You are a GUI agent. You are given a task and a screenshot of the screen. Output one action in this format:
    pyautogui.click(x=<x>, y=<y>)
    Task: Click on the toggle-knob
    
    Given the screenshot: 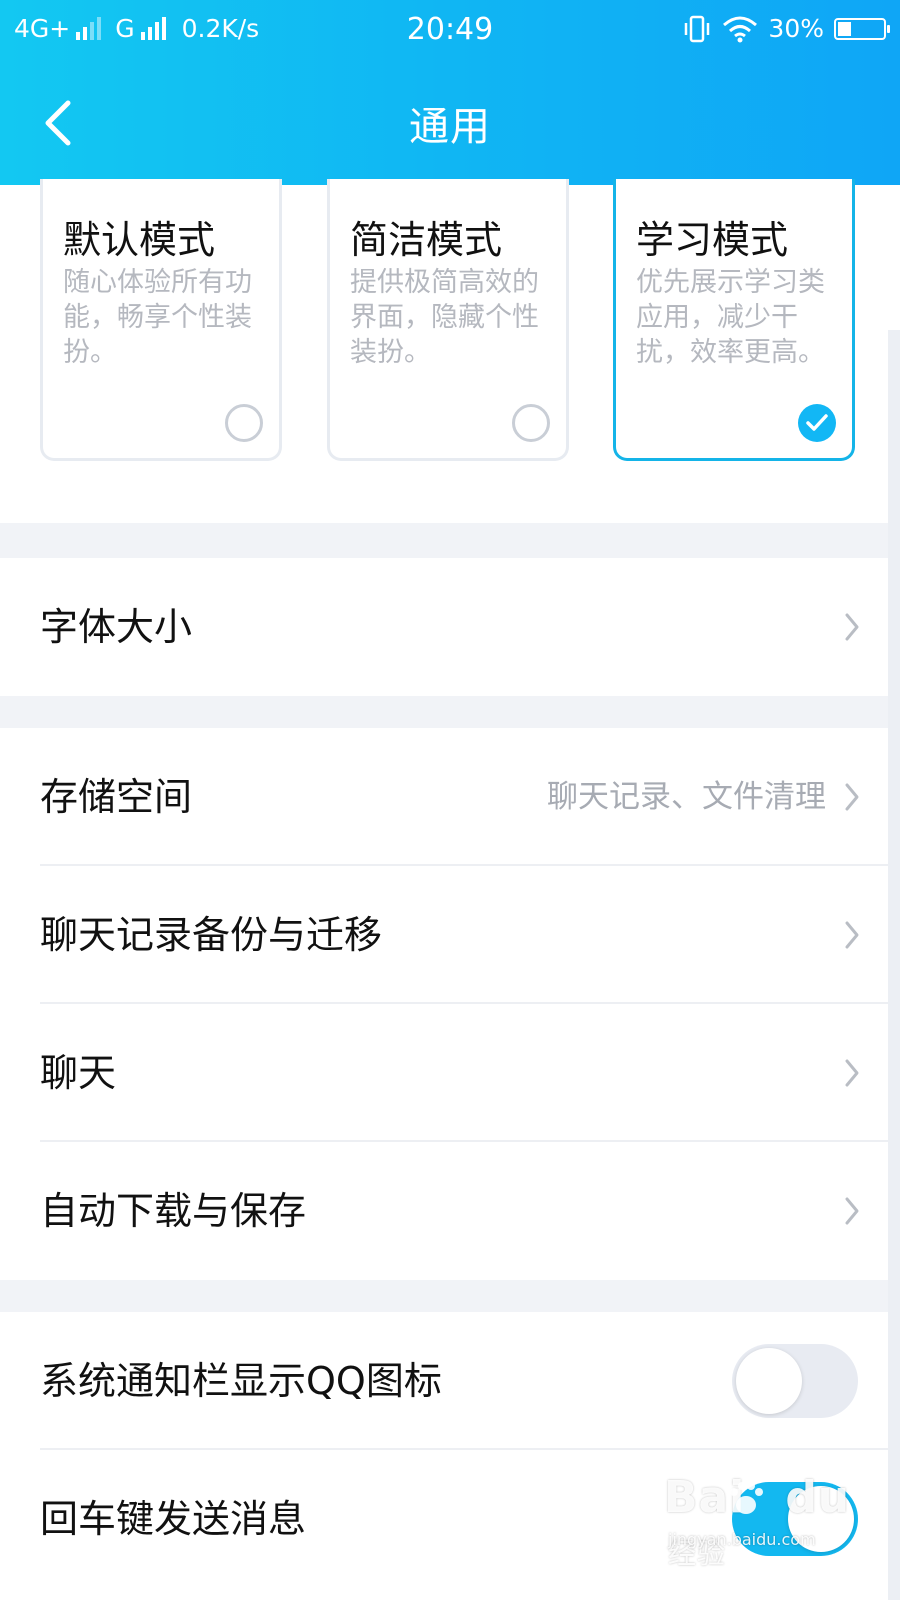 What is the action you would take?
    pyautogui.click(x=769, y=1381)
    